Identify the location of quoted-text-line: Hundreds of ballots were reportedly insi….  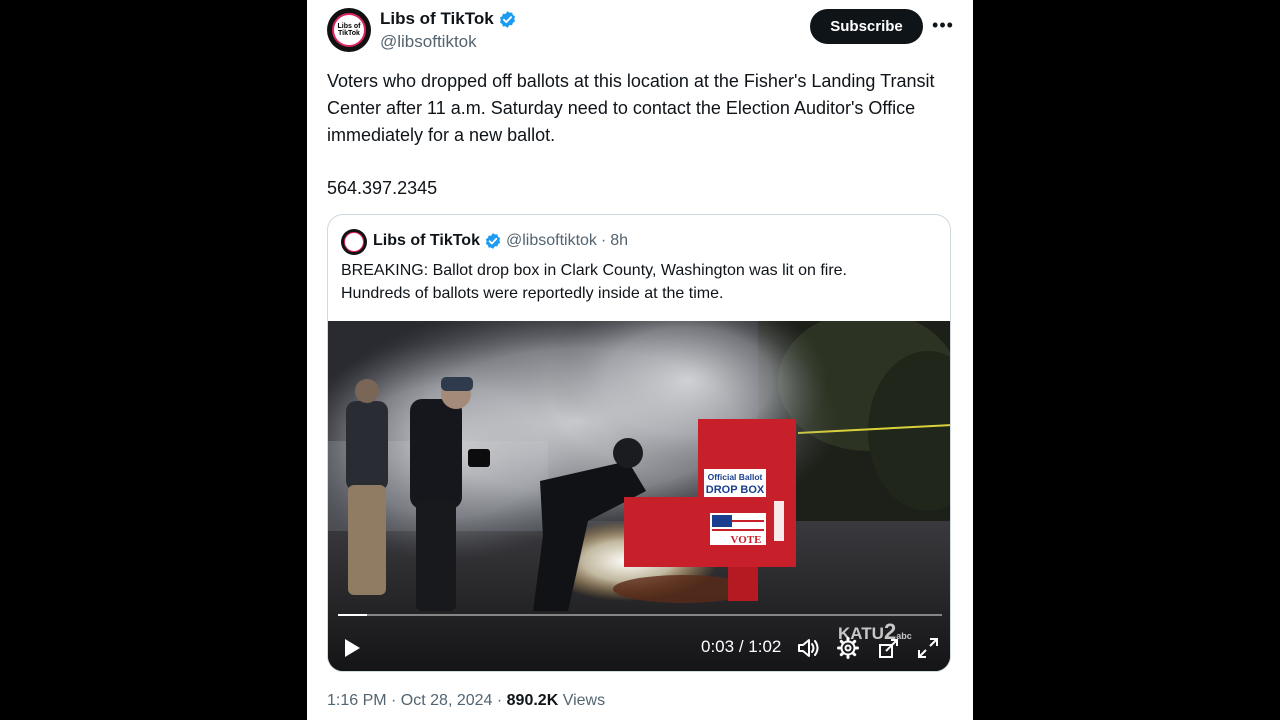
(532, 293).